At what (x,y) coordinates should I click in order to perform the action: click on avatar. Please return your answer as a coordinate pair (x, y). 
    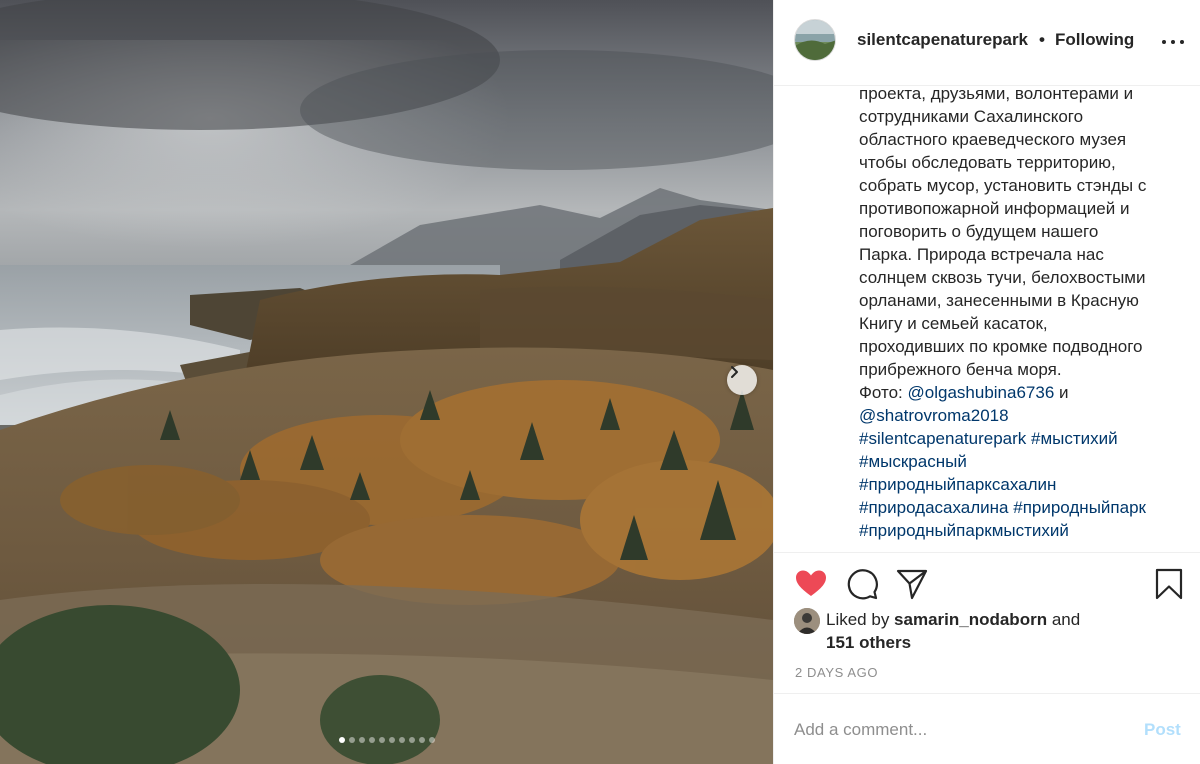
    Looking at the image, I should click on (815, 40).